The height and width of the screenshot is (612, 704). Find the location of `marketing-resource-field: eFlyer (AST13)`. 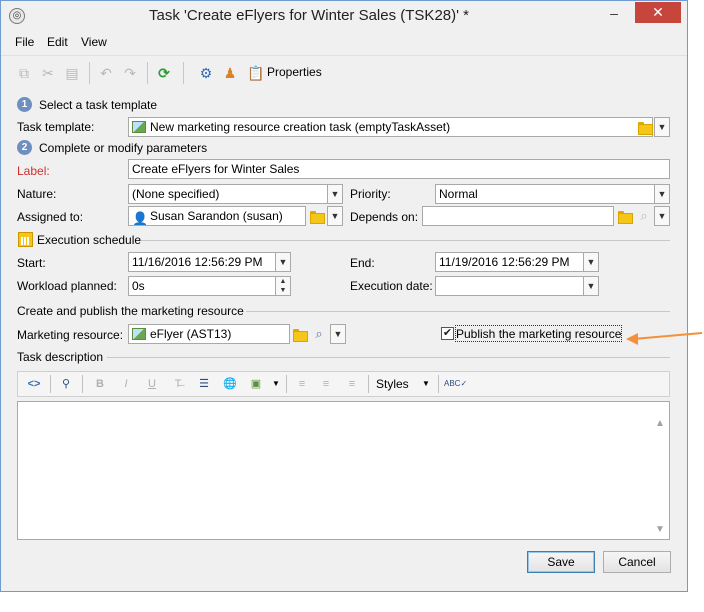

marketing-resource-field: eFlyer (AST13) is located at coordinates (209, 334).